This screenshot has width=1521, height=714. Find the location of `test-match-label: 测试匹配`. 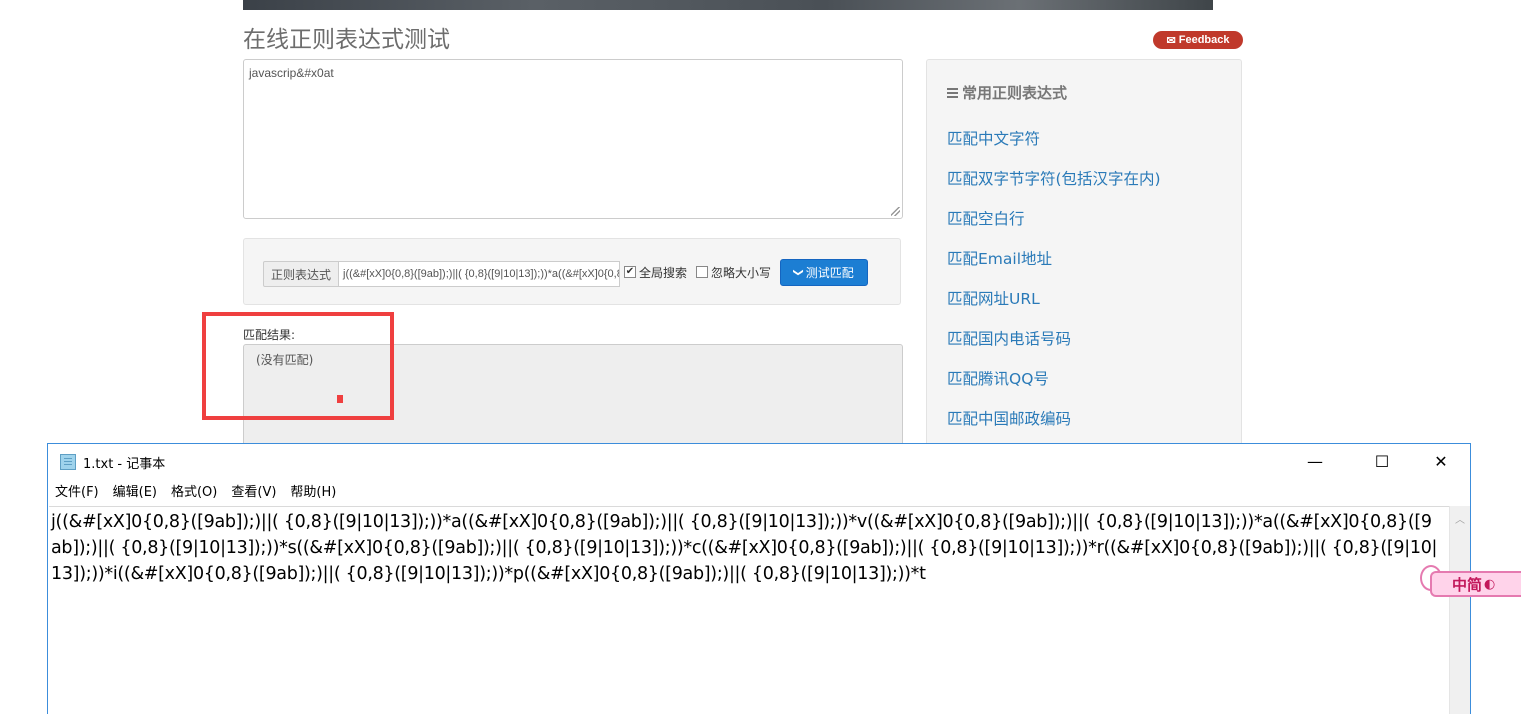

test-match-label: 测试匹配 is located at coordinates (829, 273).